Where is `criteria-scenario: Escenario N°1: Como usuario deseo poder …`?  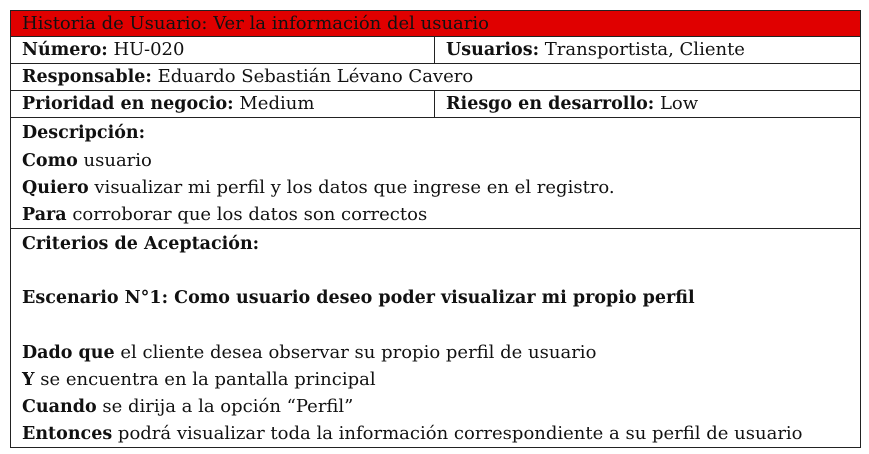 criteria-scenario: Escenario N°1: Como usuario deseo poder … is located at coordinates (358, 298).